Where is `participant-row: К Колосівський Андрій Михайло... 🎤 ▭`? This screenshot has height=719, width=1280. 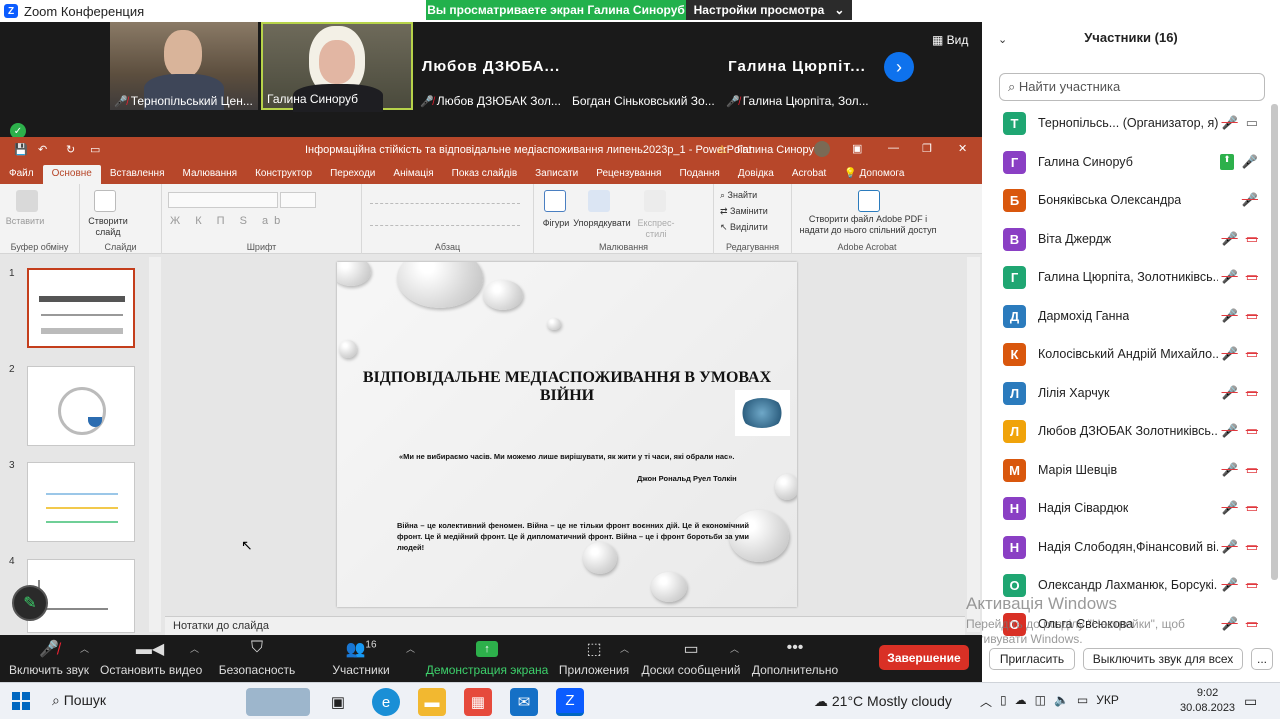 participant-row: К Колосівський Андрій Михайло... 🎤 ▭ is located at coordinates (1127, 354).